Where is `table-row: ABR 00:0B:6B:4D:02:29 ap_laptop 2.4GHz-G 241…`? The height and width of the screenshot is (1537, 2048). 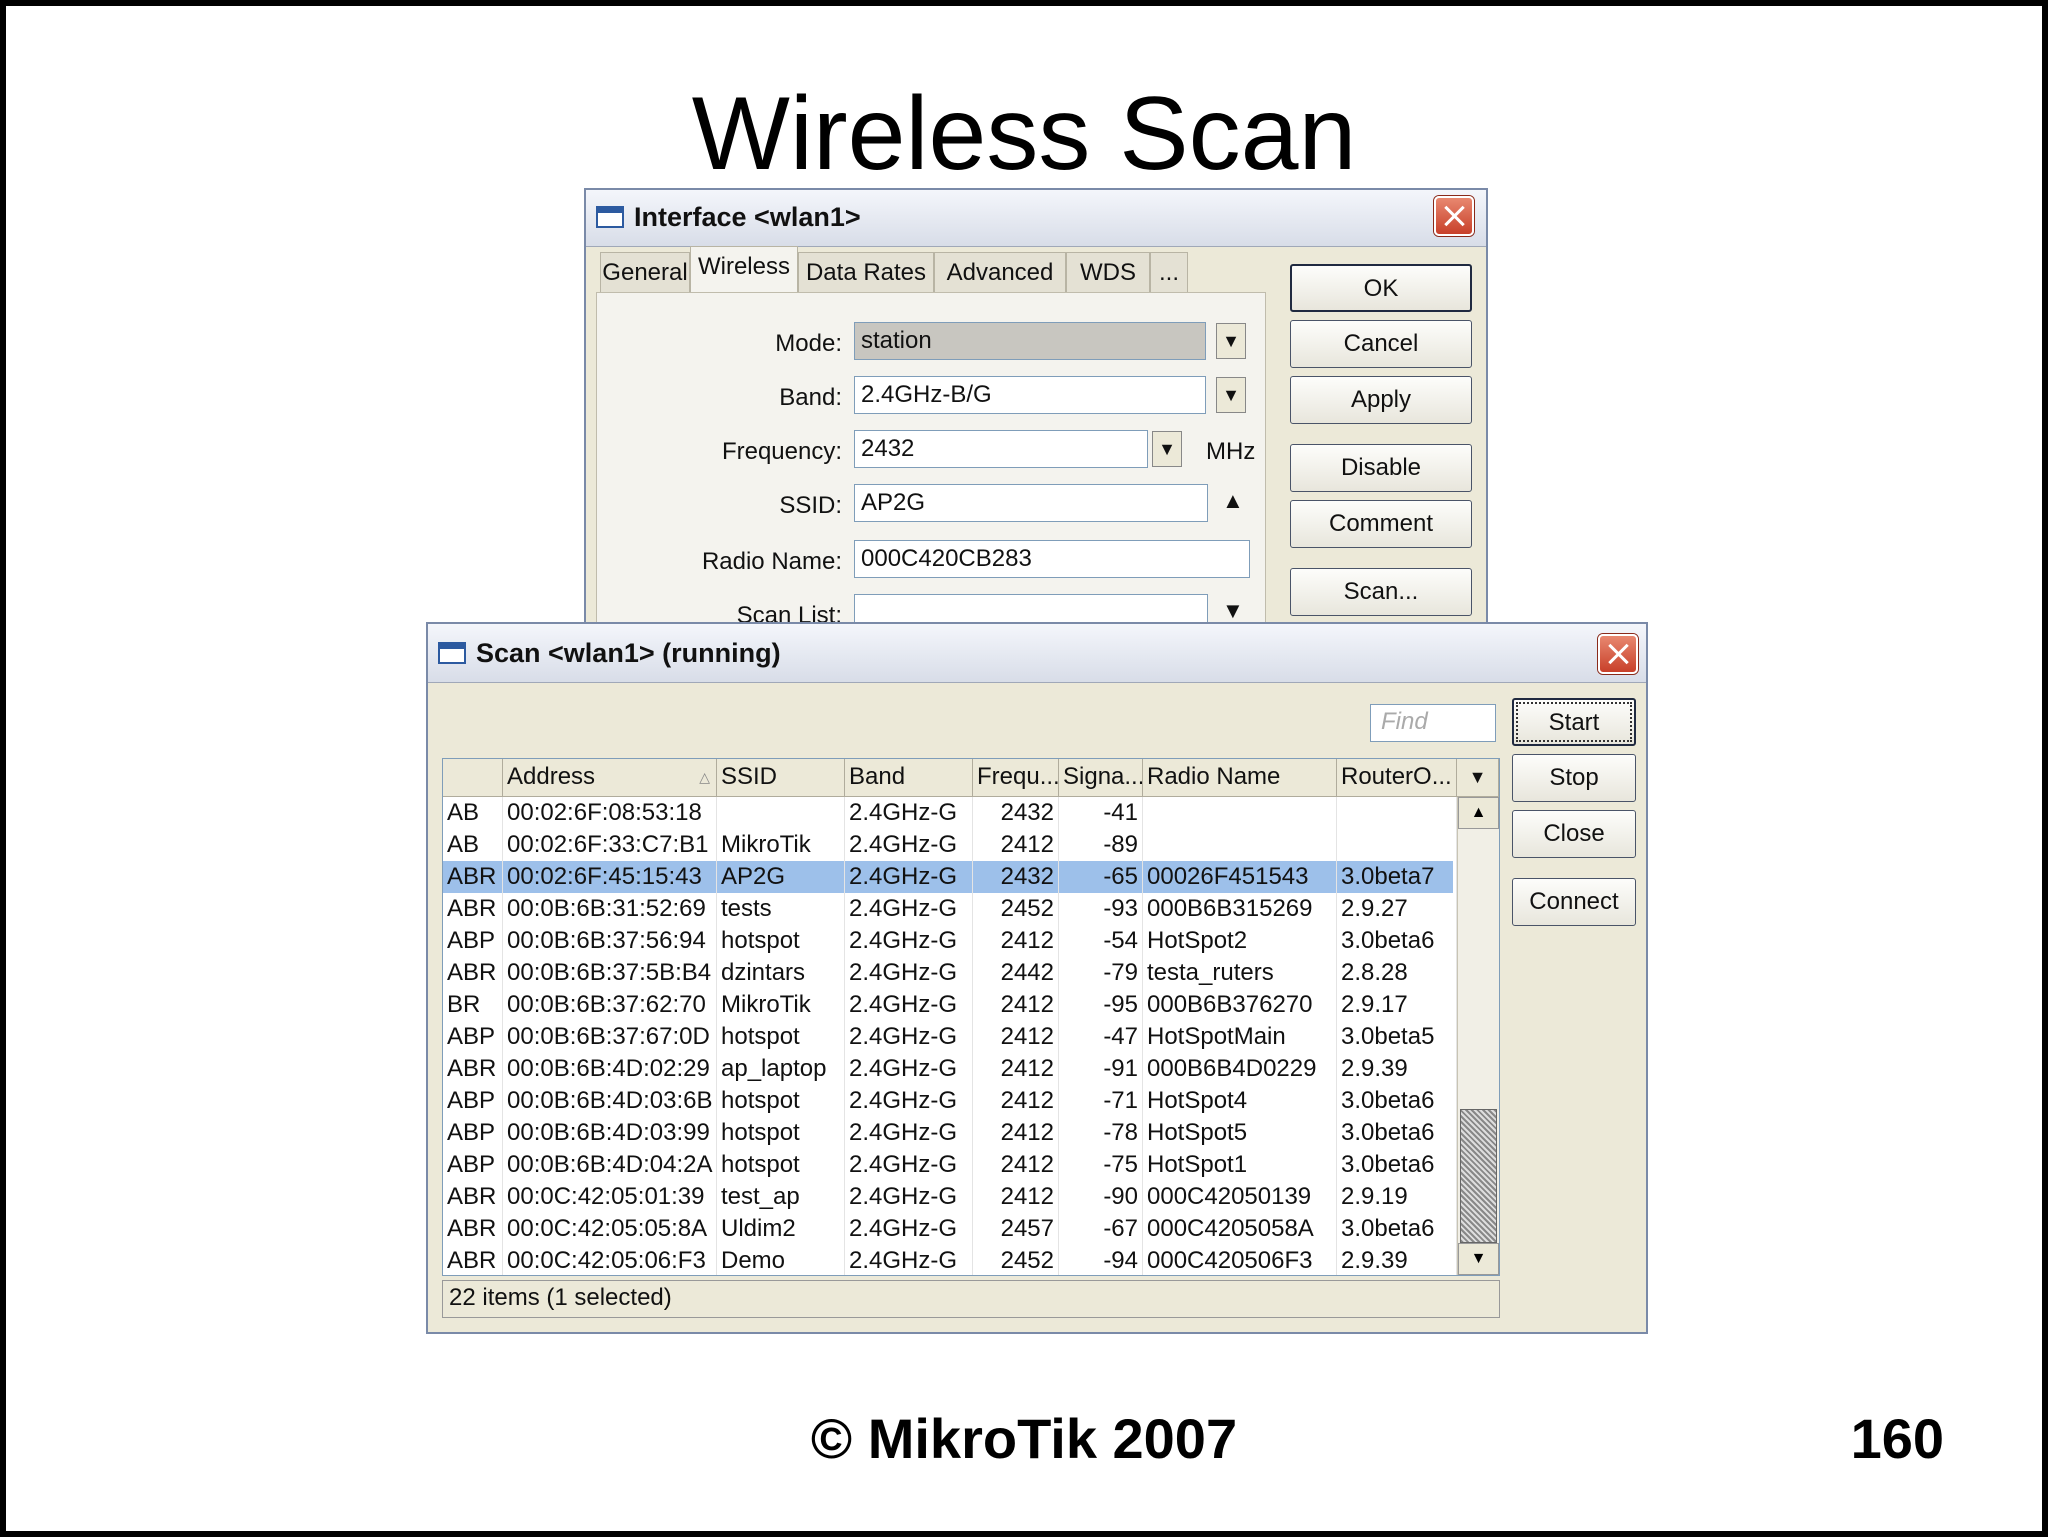 table-row: ABR 00:0B:6B:4D:02:29 ap_laptop 2.4GHz-G 241… is located at coordinates (950, 1069).